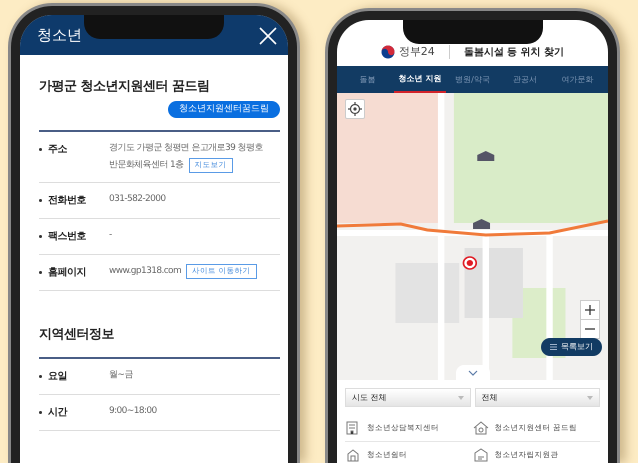 The width and height of the screenshot is (638, 463). What do you see at coordinates (186, 148) in the screenshot?
I see `field-value: 경기도 가평군 청평면 은고개로39 청평호` at bounding box center [186, 148].